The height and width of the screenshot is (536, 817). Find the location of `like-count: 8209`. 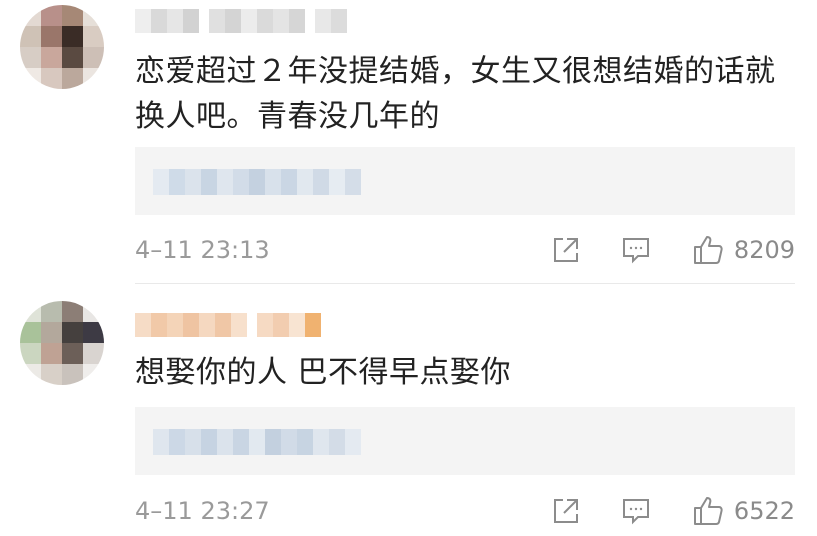

like-count: 8209 is located at coordinates (764, 250).